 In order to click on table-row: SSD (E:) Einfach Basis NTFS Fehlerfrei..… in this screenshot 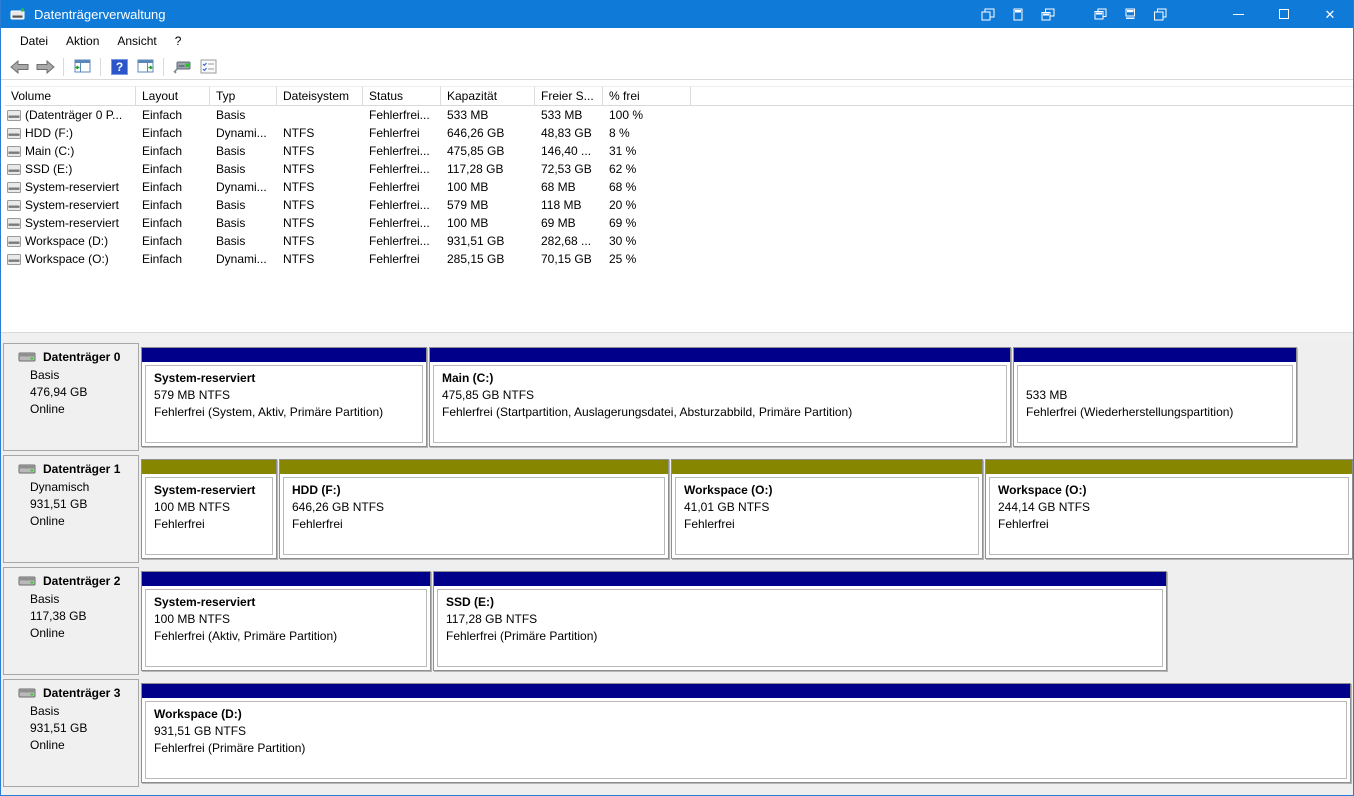, I will do `click(679, 169)`.